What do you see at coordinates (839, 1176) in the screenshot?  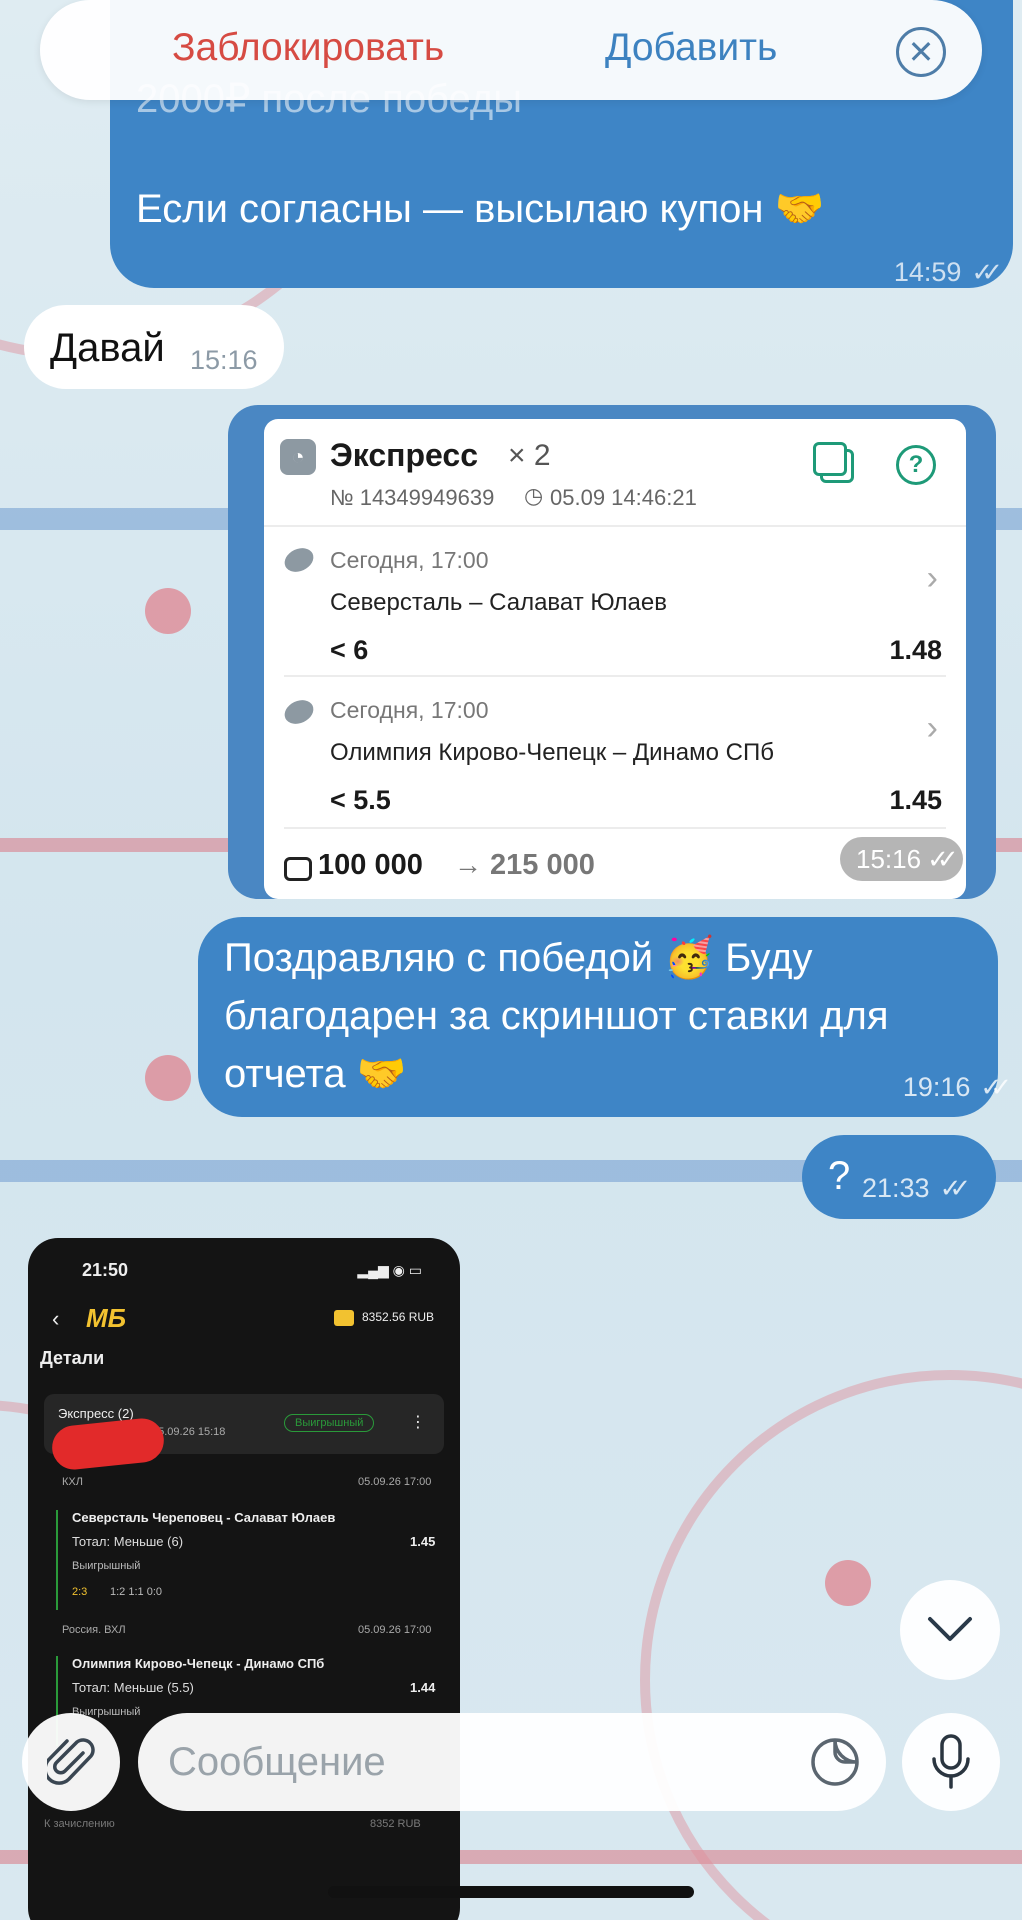 I see `message-text: ?` at bounding box center [839, 1176].